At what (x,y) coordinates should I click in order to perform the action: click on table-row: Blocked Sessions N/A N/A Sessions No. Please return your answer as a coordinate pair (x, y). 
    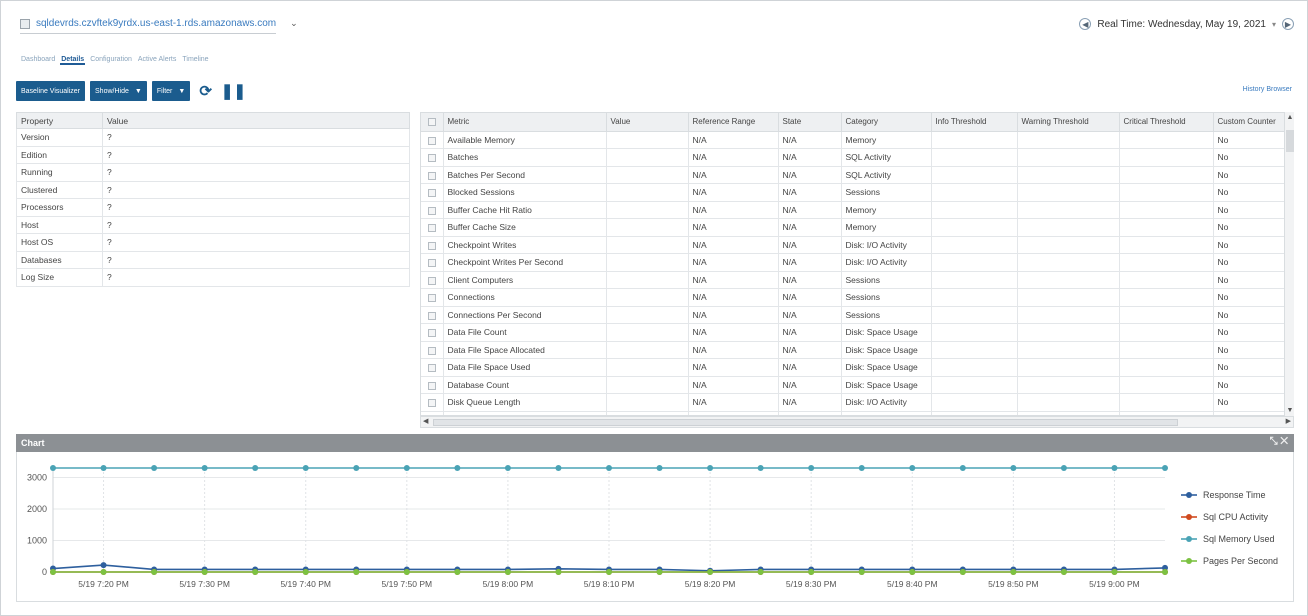
    Looking at the image, I should click on (857, 192).